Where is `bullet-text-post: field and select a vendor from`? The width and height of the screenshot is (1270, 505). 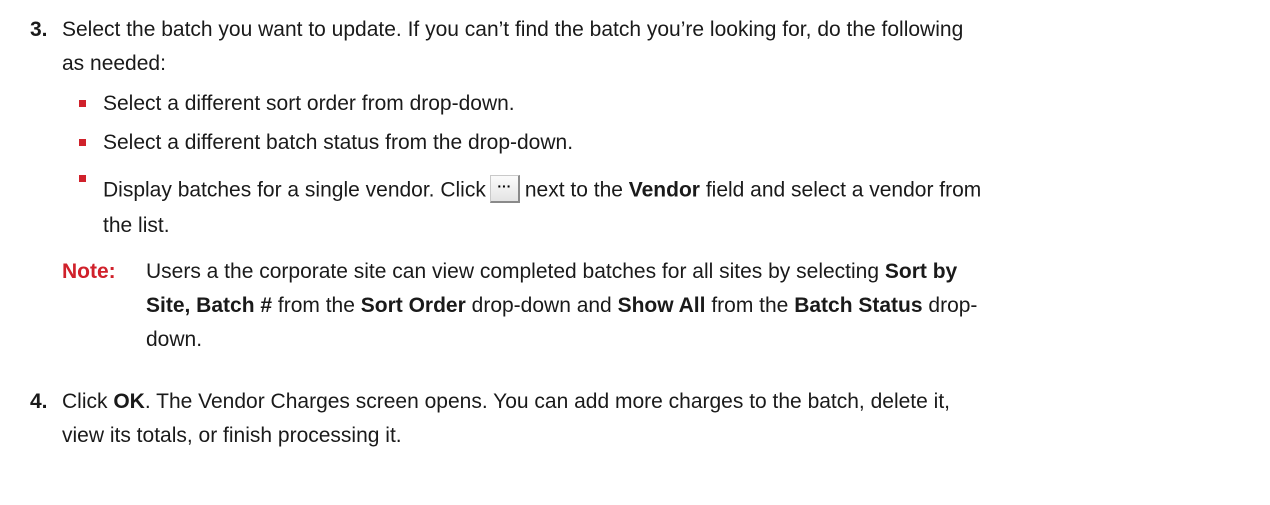
bullet-text-post: field and select a vendor from is located at coordinates (843, 190).